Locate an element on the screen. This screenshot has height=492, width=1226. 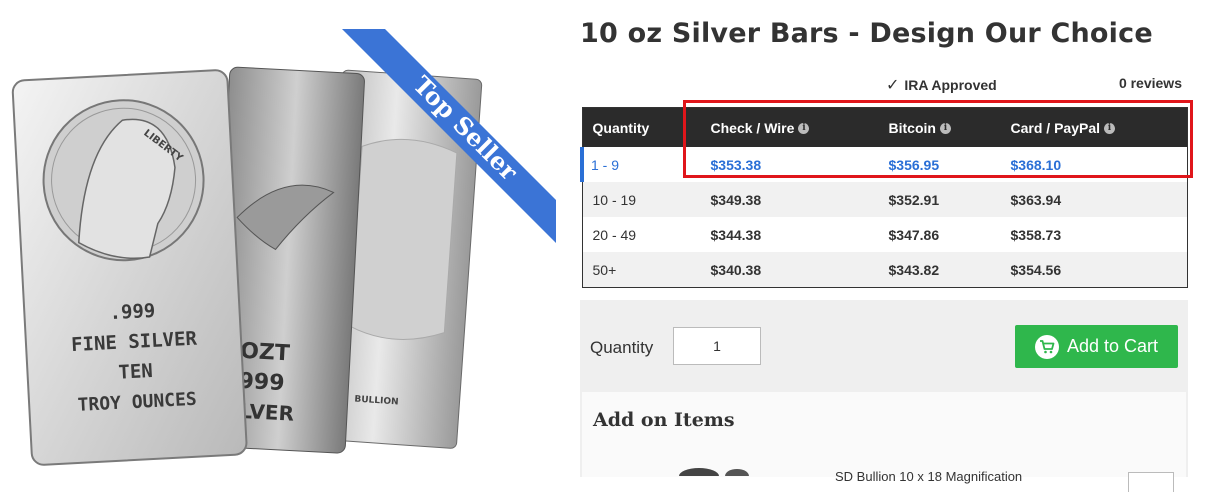
price-card: $358.73 is located at coordinates (1036, 234).